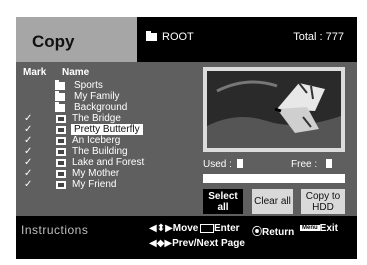  Describe the element at coordinates (240, 163) in the screenshot. I see `used-indicator` at that location.